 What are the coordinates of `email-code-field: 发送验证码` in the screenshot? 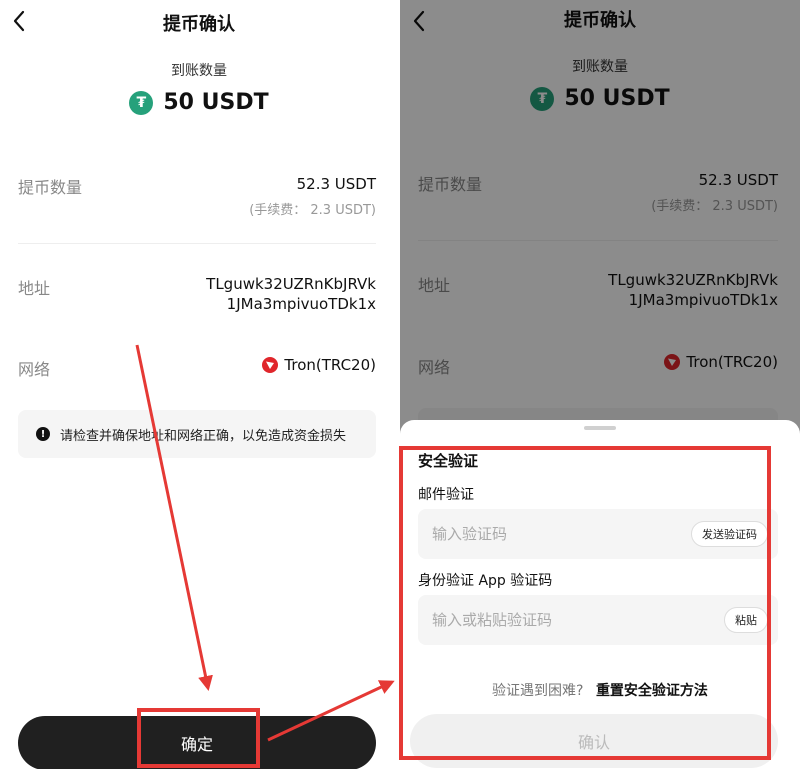 It's located at (598, 534).